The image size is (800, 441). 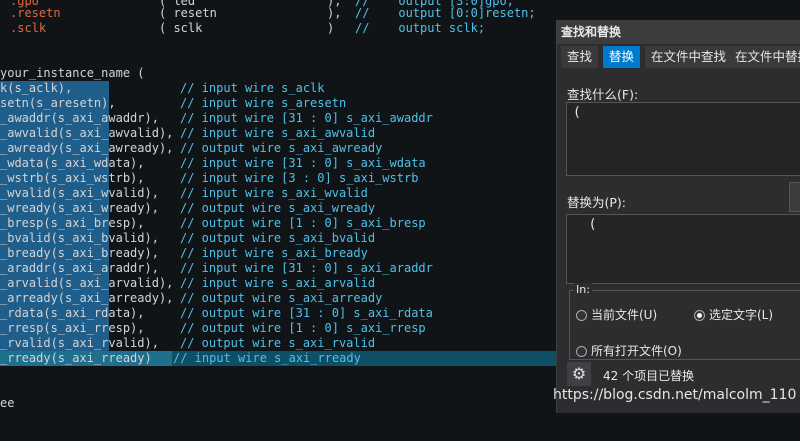 What do you see at coordinates (87, 298) in the screenshot?
I see `port-connection: _arready(s_axi_arready),` at bounding box center [87, 298].